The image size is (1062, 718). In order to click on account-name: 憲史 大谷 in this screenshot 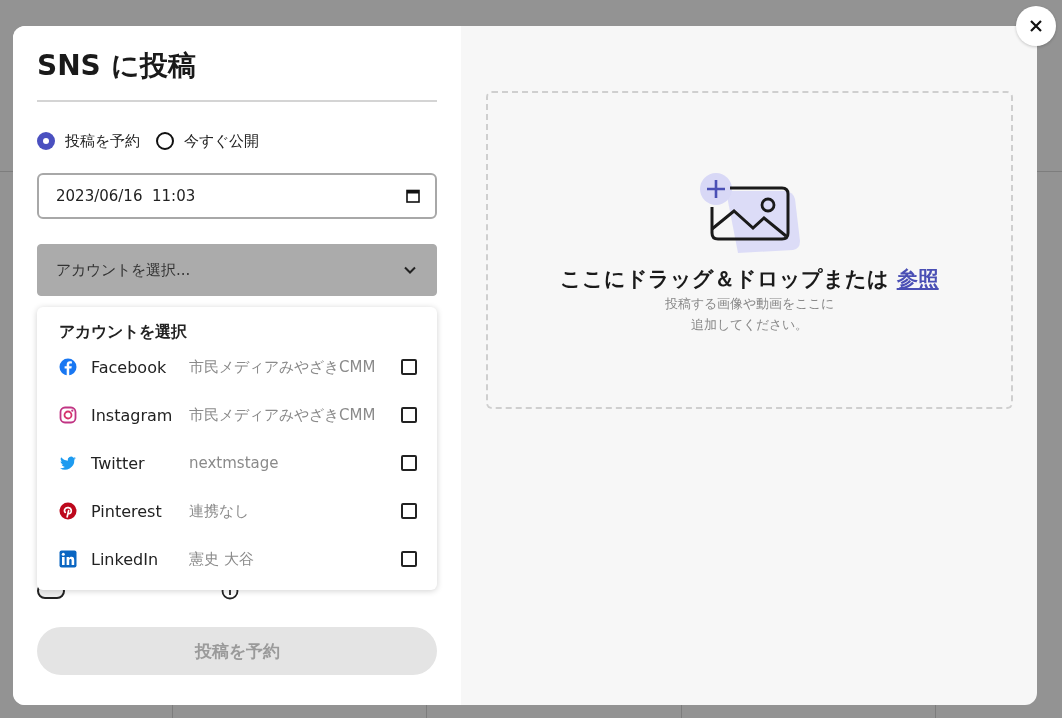, I will do `click(222, 559)`.